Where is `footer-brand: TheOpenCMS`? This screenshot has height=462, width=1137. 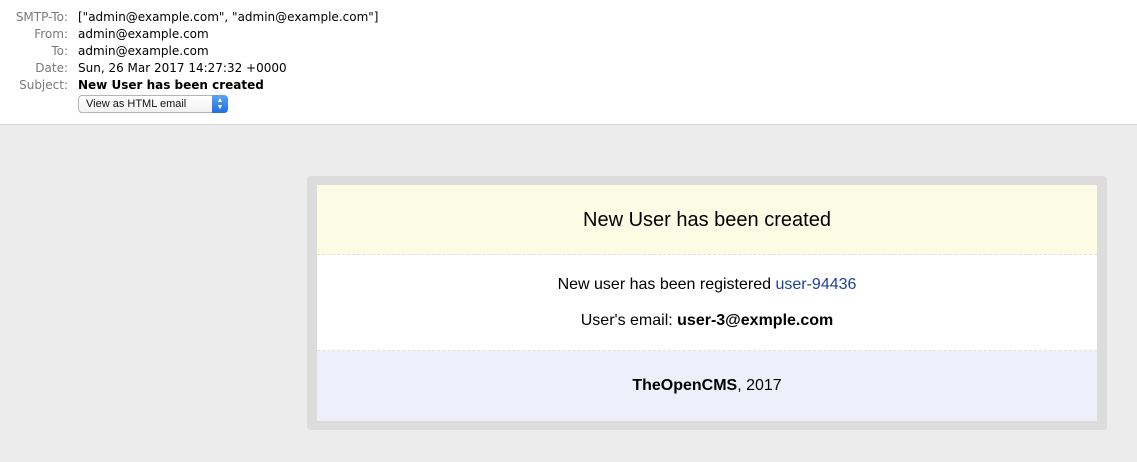 footer-brand: TheOpenCMS is located at coordinates (685, 385).